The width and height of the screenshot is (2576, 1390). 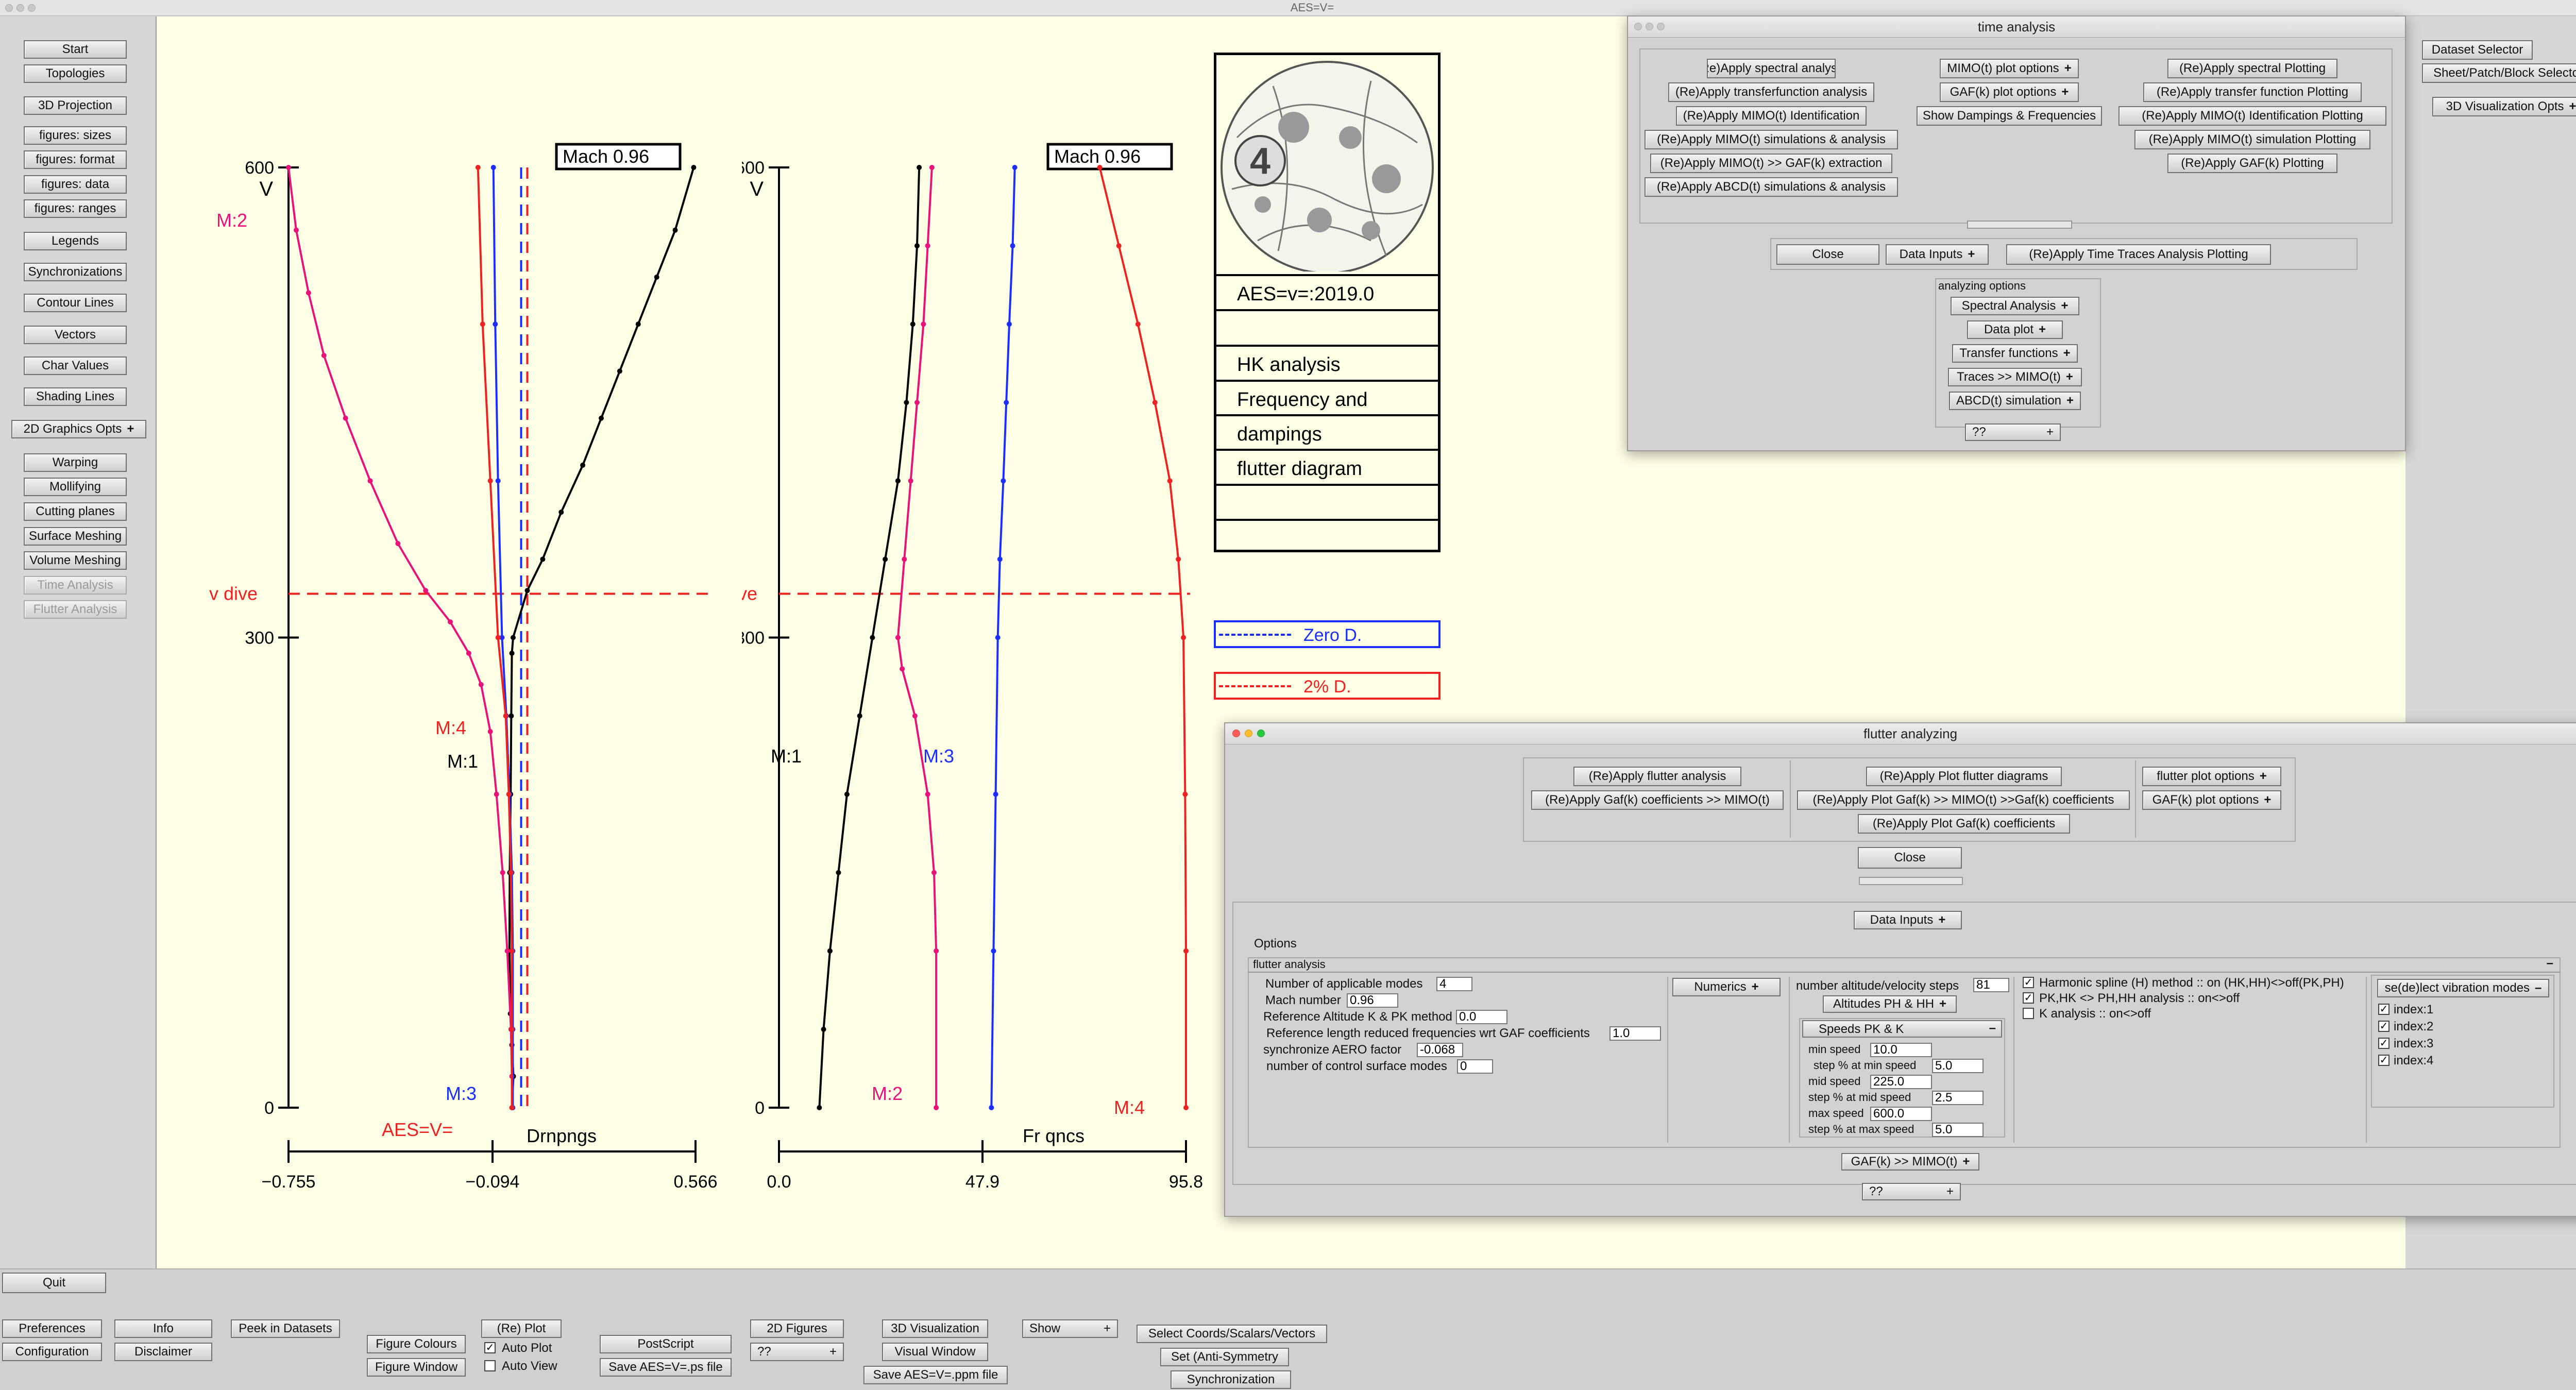 What do you see at coordinates (1481, 1017) in the screenshot?
I see `field-input: 0.0` at bounding box center [1481, 1017].